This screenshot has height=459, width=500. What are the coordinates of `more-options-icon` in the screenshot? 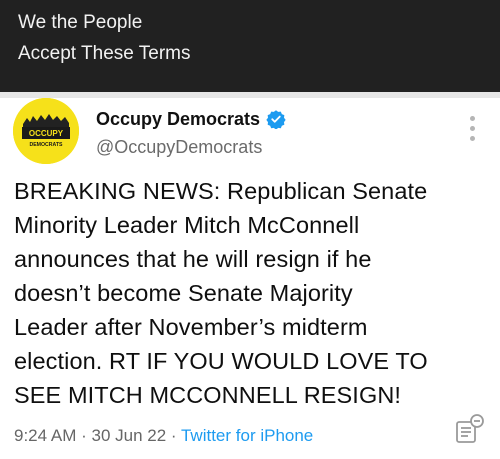 It's located at (472, 131).